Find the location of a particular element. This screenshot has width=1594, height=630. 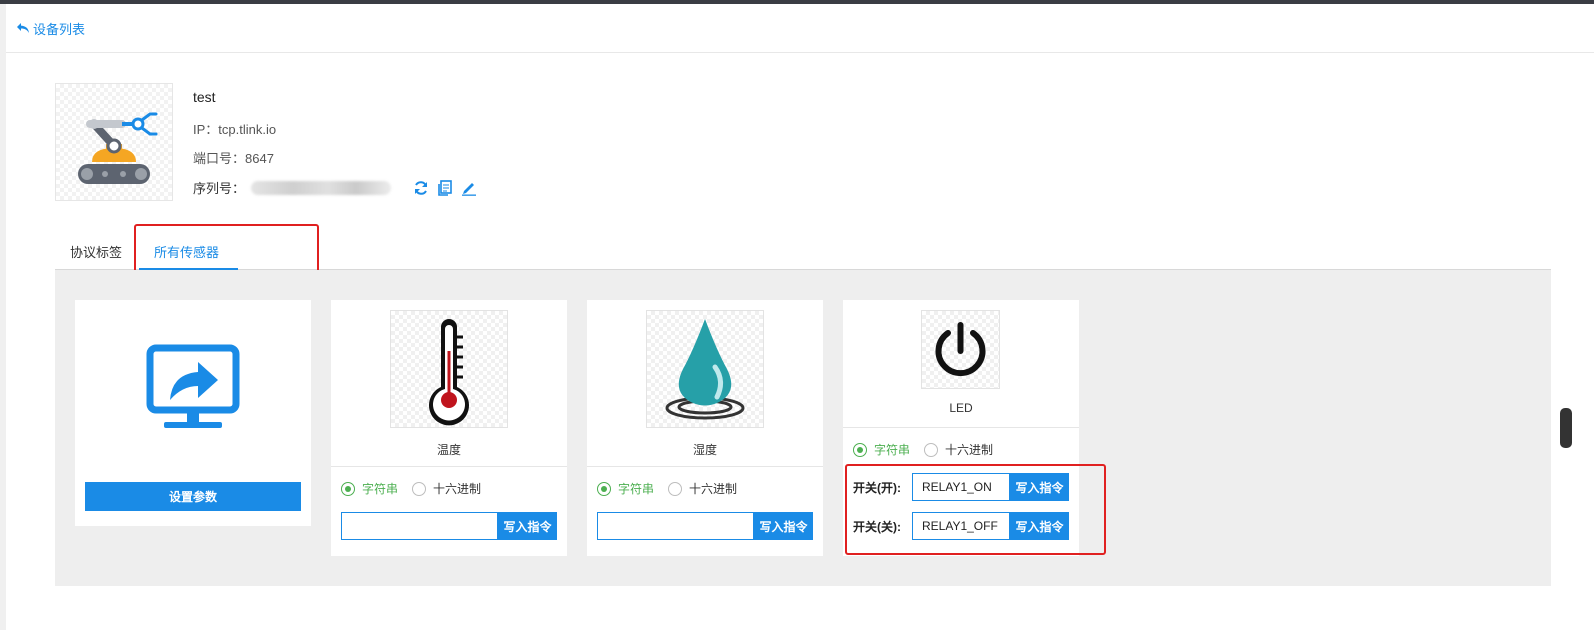

humidity-encoding-radios: 字符串 十六进制 is located at coordinates (674, 488).